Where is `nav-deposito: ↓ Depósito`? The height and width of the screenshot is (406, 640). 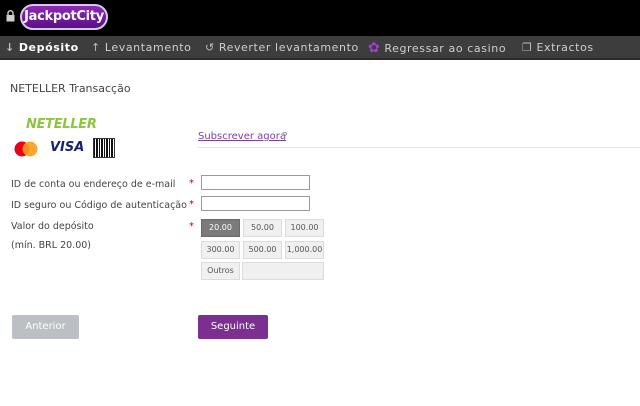 nav-deposito: ↓ Depósito is located at coordinates (42, 48).